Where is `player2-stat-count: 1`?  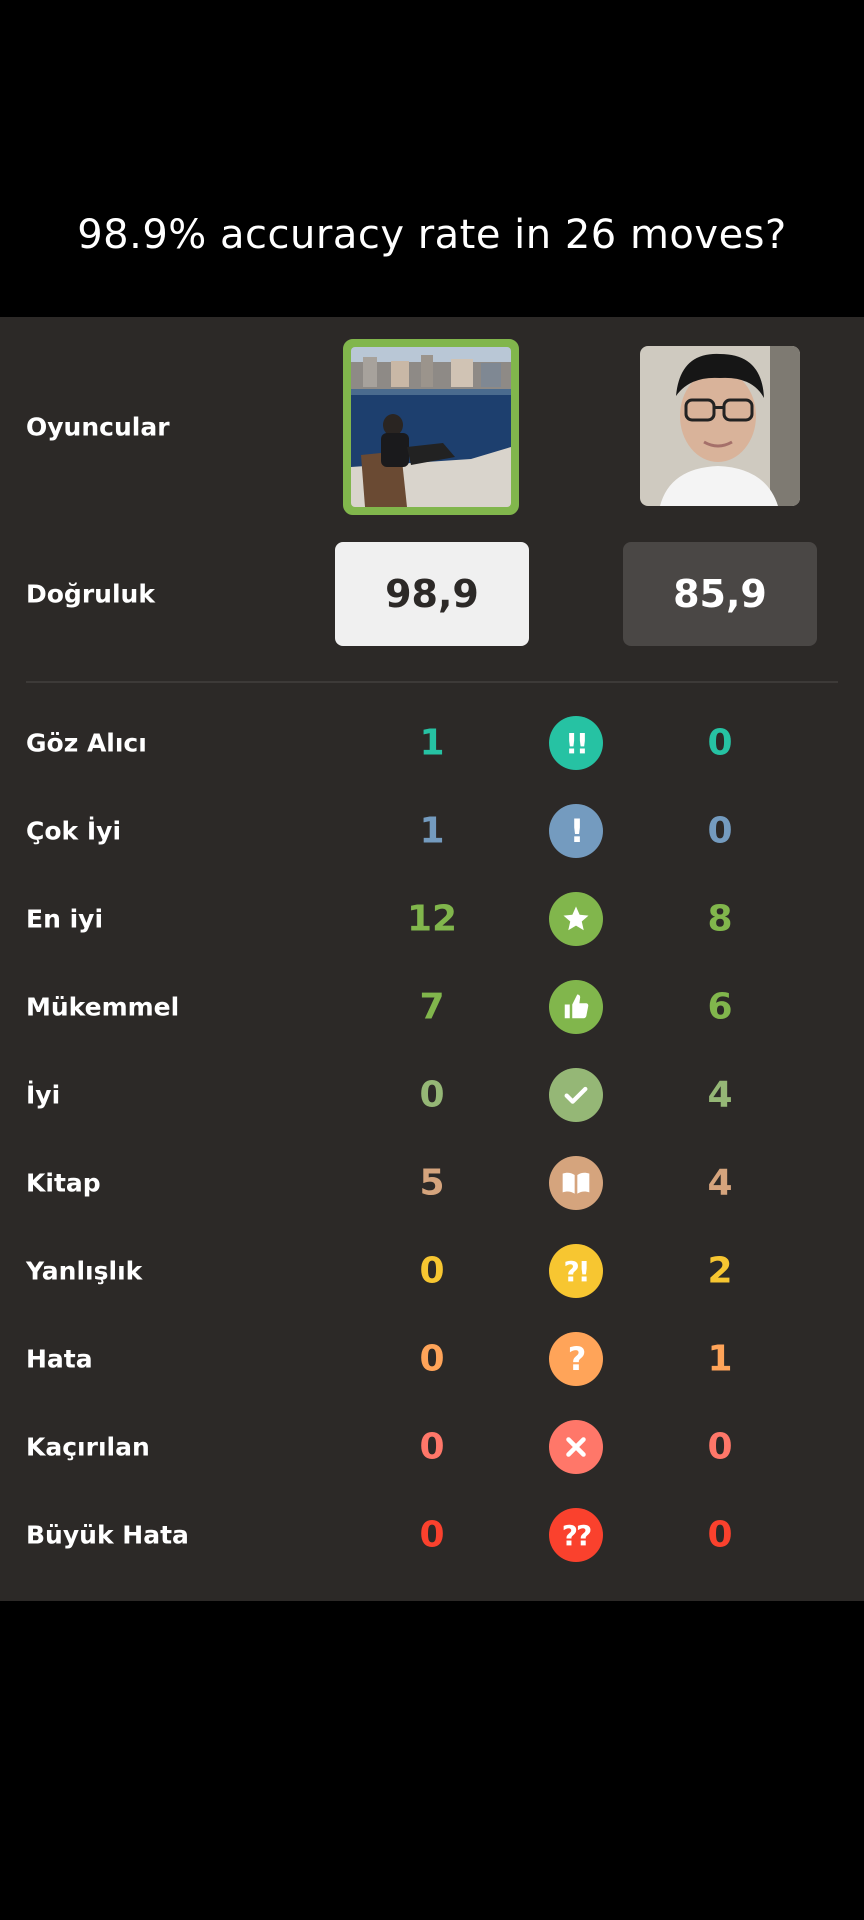
player2-stat-count: 1 is located at coordinates (720, 1359).